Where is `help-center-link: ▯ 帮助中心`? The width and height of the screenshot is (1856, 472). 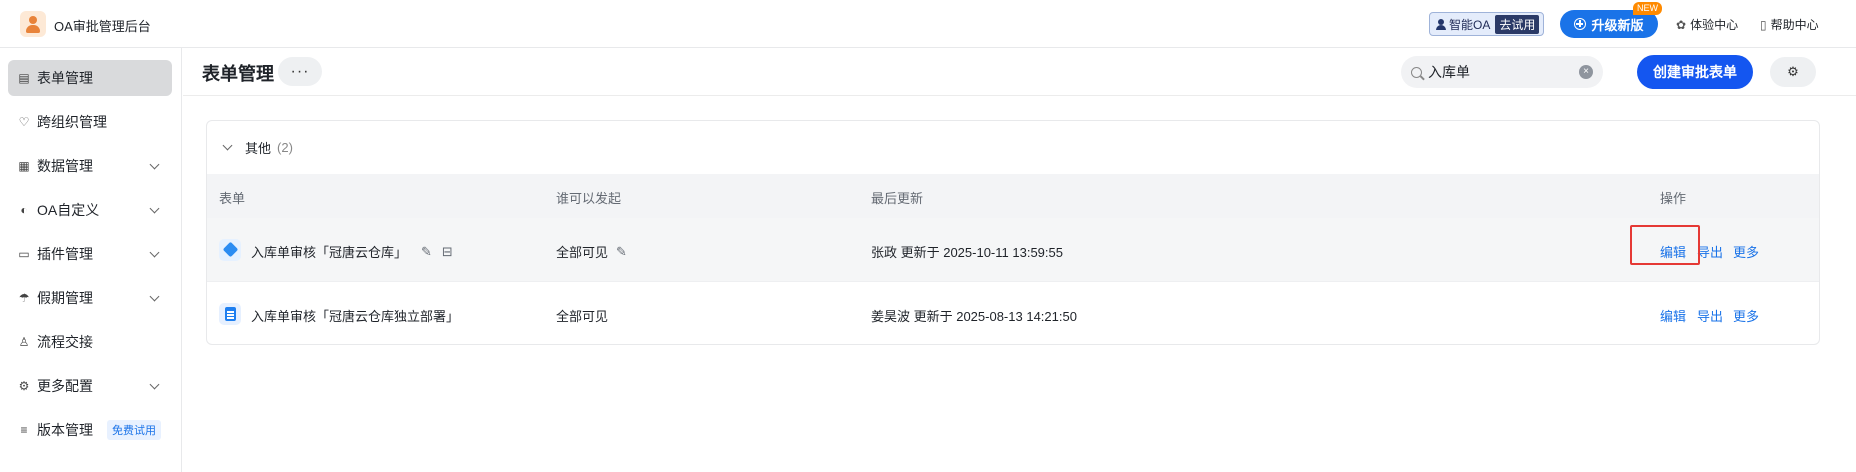 help-center-link: ▯ 帮助中心 is located at coordinates (1789, 24).